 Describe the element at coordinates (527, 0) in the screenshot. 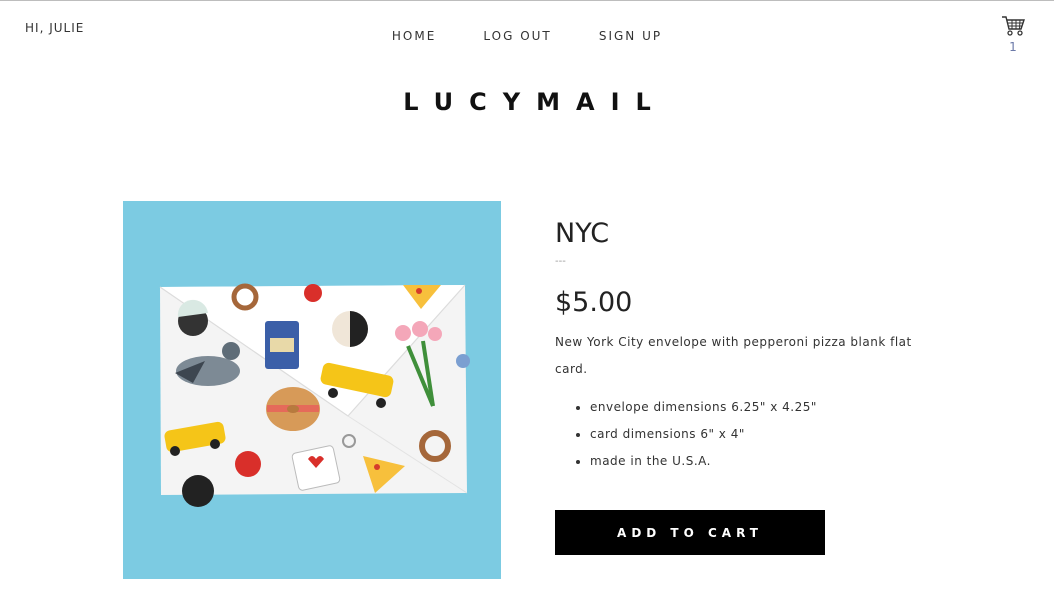

I see `top-border` at that location.